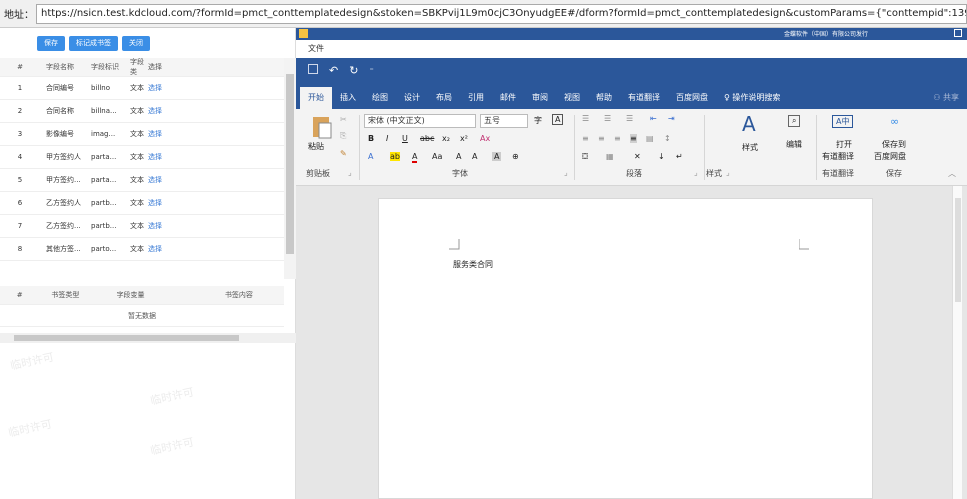 This screenshot has height=499, width=967. Describe the element at coordinates (890, 156) in the screenshot. I see `baidu-netdisk-button: 百度网盘` at that location.